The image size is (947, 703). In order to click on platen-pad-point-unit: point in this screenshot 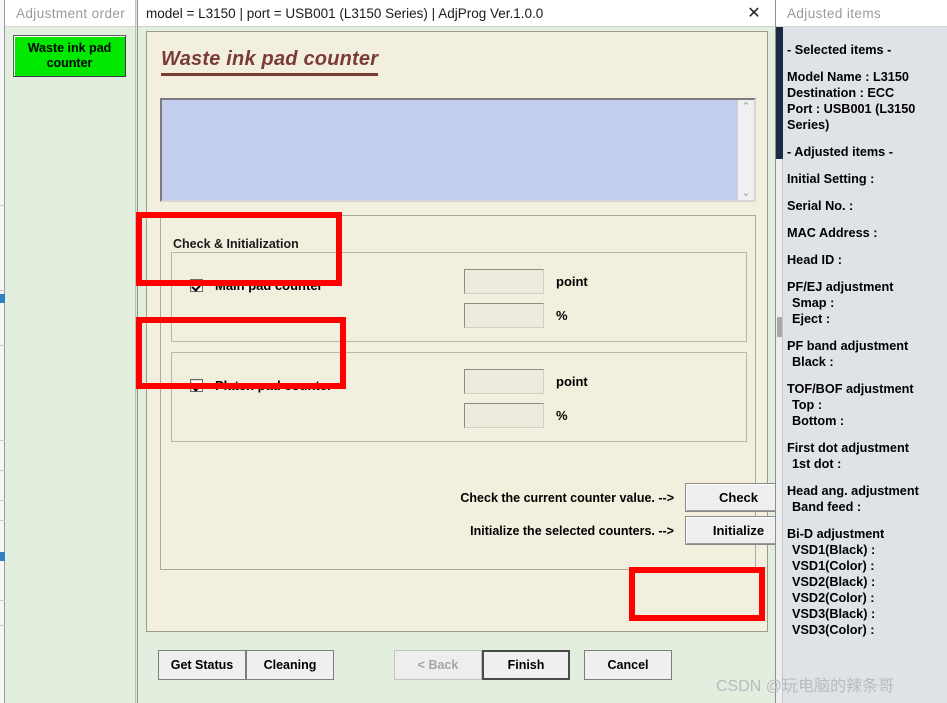, I will do `click(572, 381)`.